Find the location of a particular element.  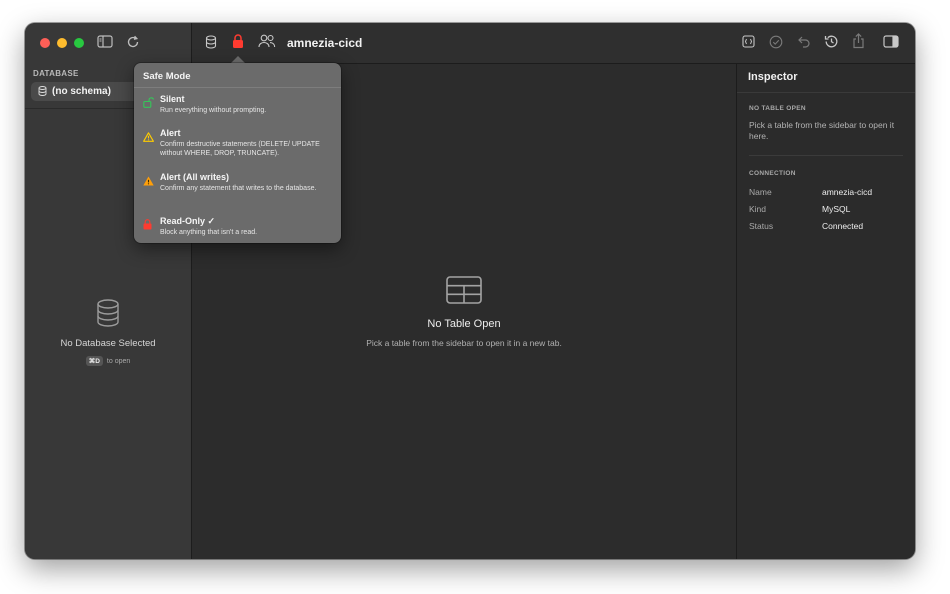

query-editor-icon is located at coordinates (748, 44).